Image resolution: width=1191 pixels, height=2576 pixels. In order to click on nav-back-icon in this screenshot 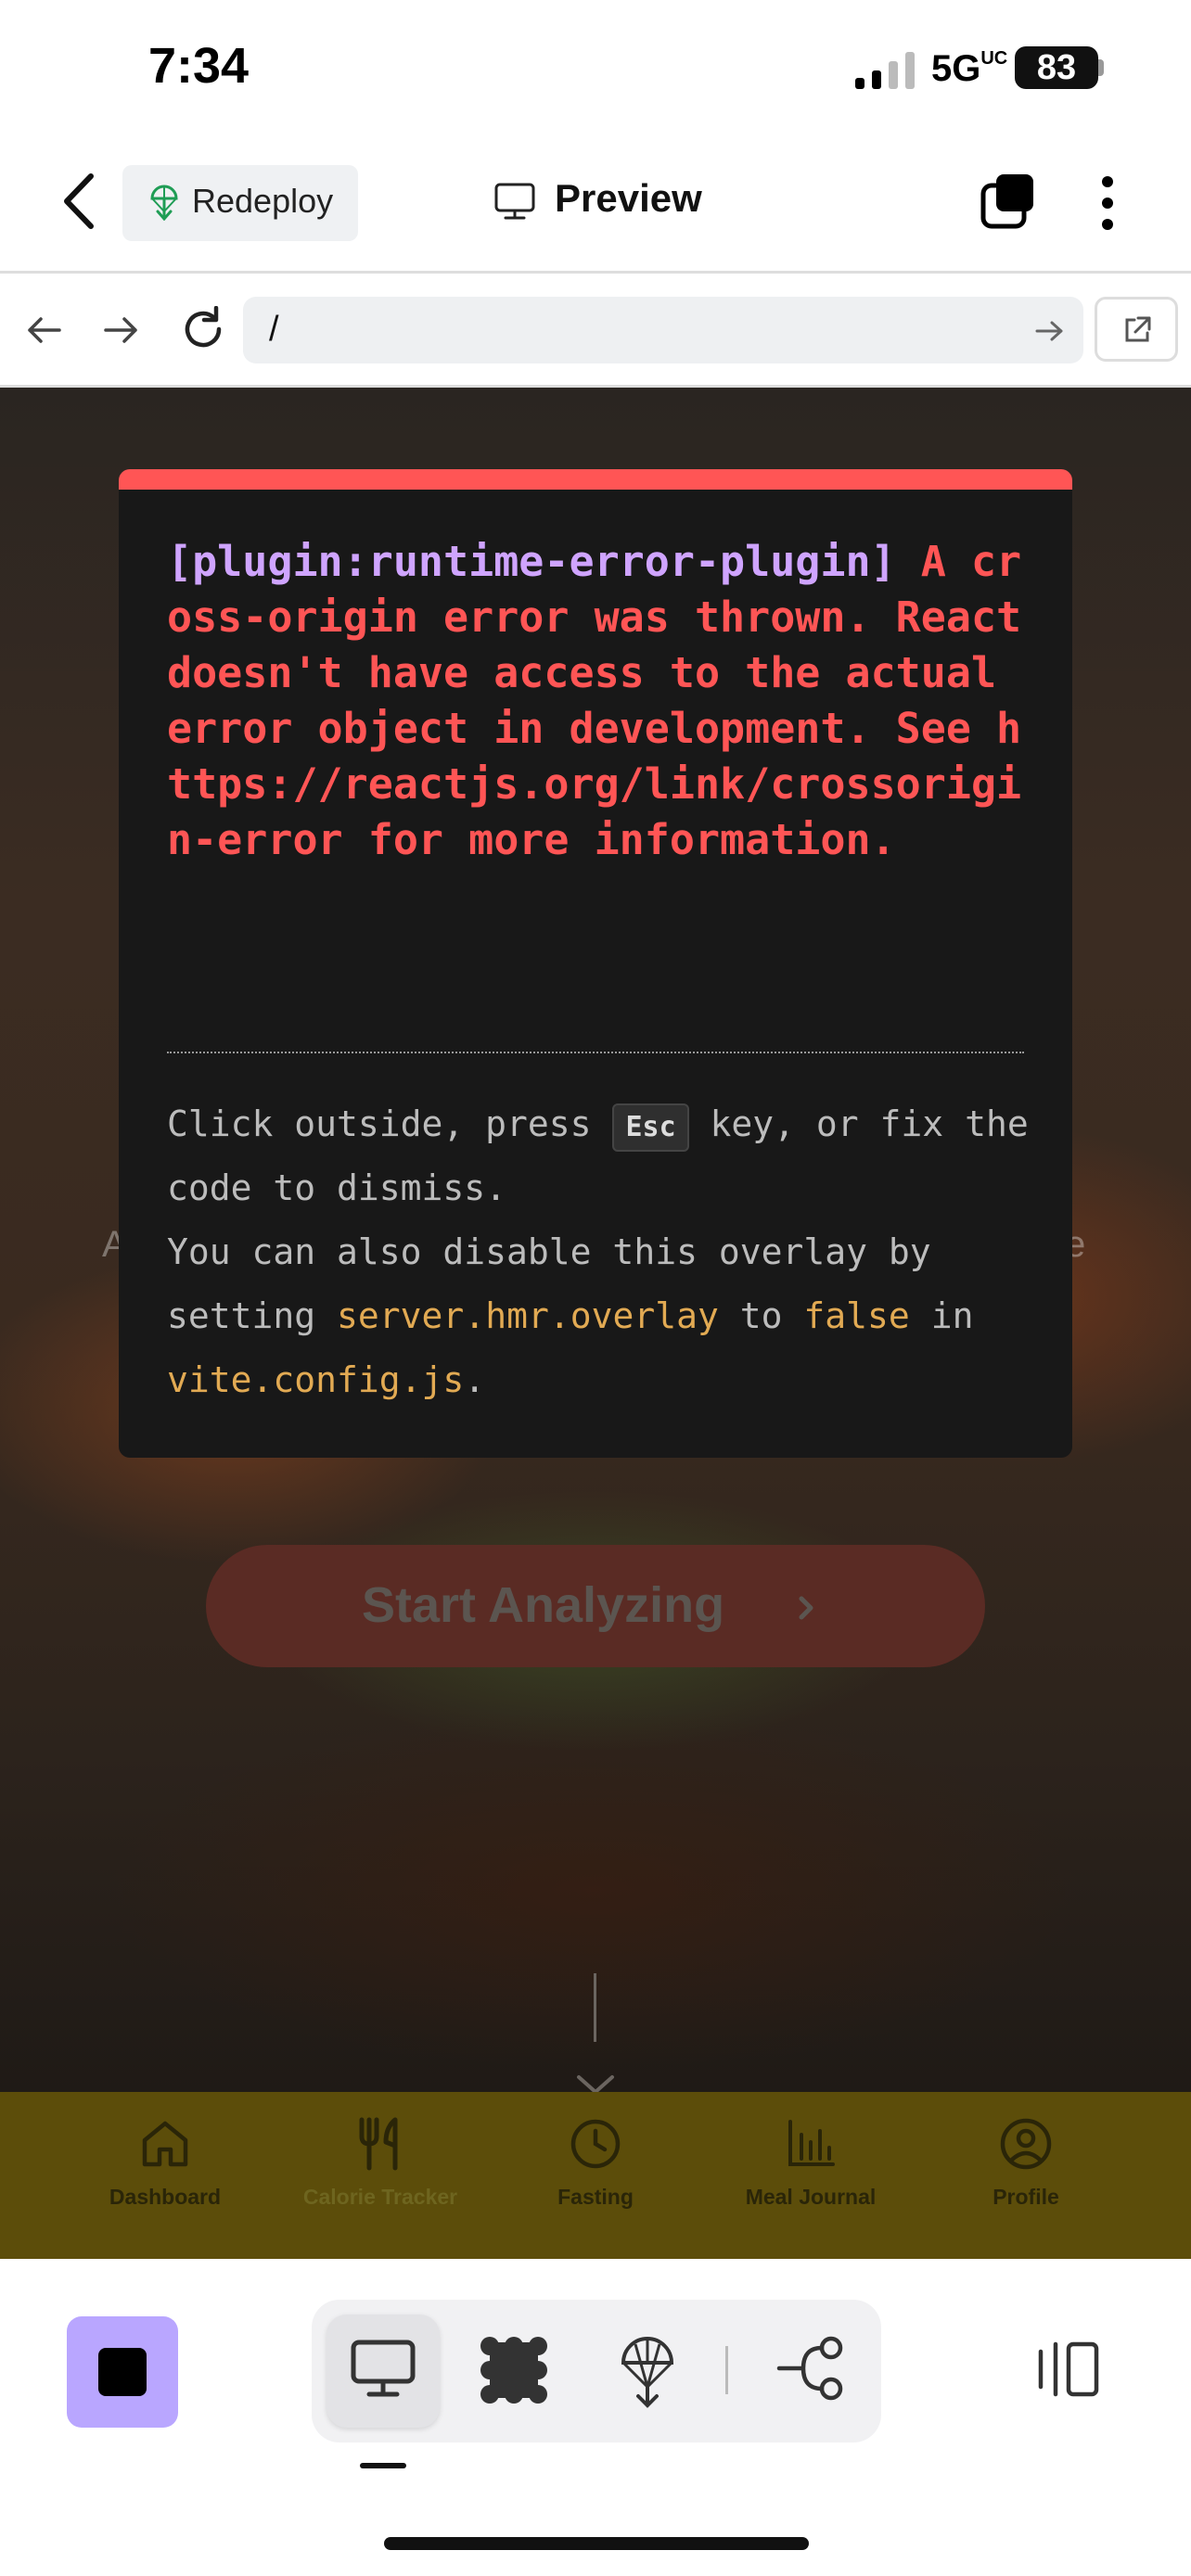, I will do `click(44, 331)`.